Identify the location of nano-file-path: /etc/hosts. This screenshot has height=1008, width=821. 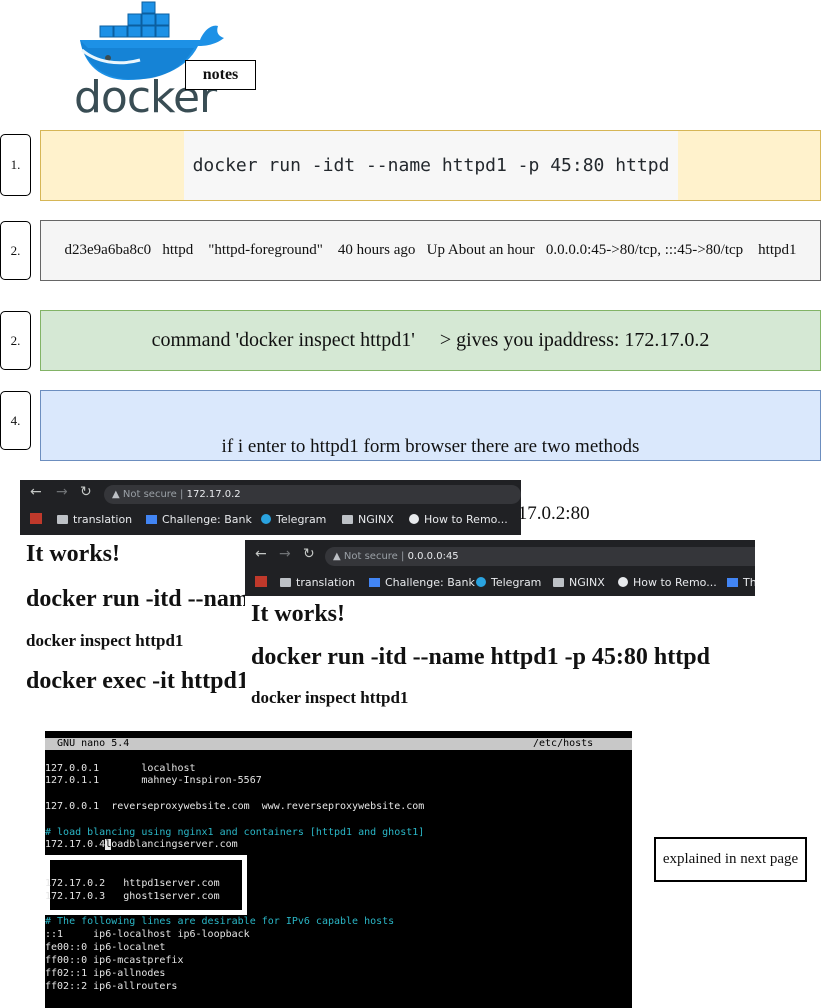
(563, 743).